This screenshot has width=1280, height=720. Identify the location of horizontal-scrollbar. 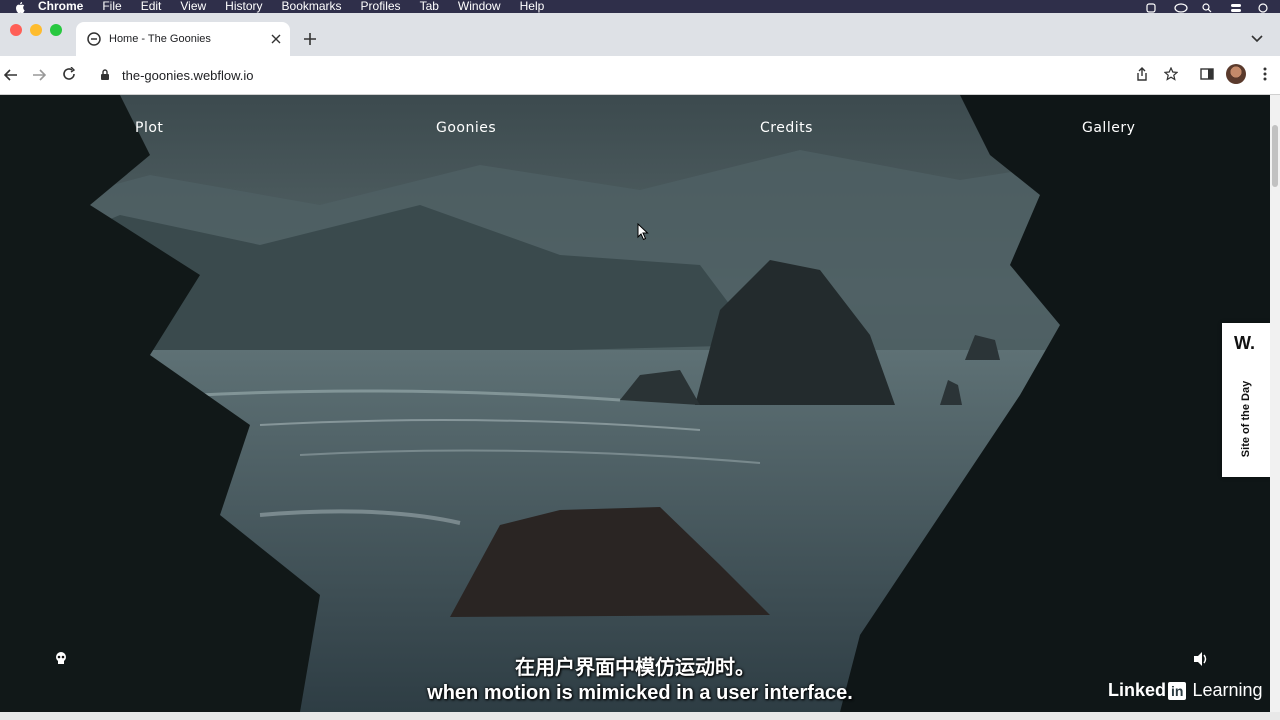
(640, 716).